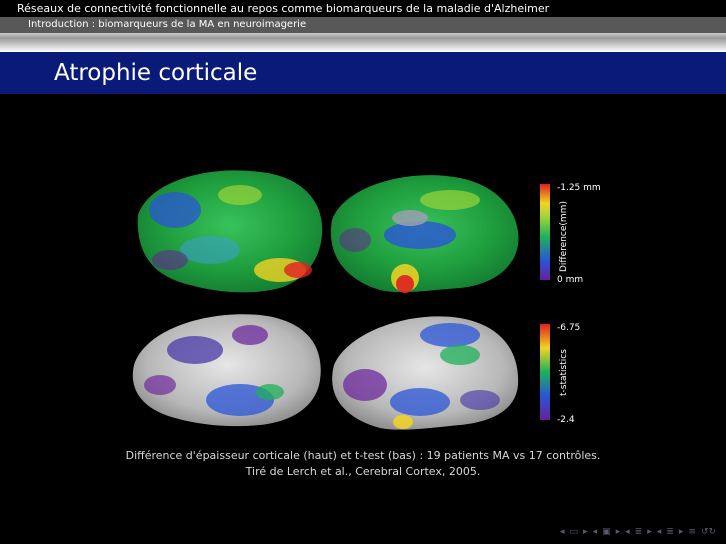 The height and width of the screenshot is (544, 726). What do you see at coordinates (562, 532) in the screenshot?
I see `nav-prev-frame-icon: ◂` at bounding box center [562, 532].